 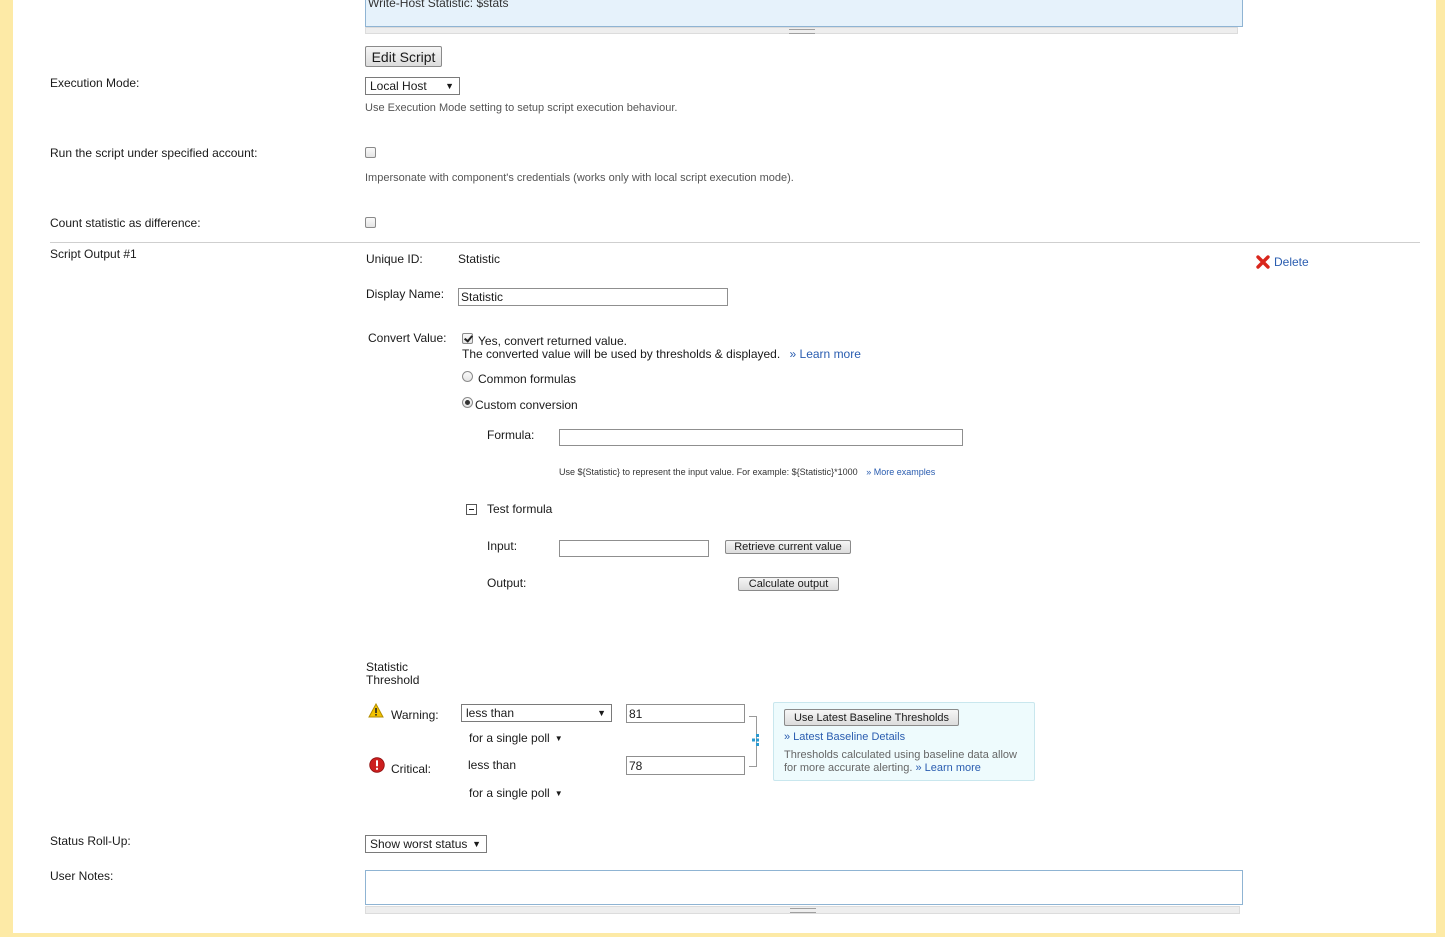 What do you see at coordinates (900, 472) in the screenshot?
I see `more-examples-link: » More examples` at bounding box center [900, 472].